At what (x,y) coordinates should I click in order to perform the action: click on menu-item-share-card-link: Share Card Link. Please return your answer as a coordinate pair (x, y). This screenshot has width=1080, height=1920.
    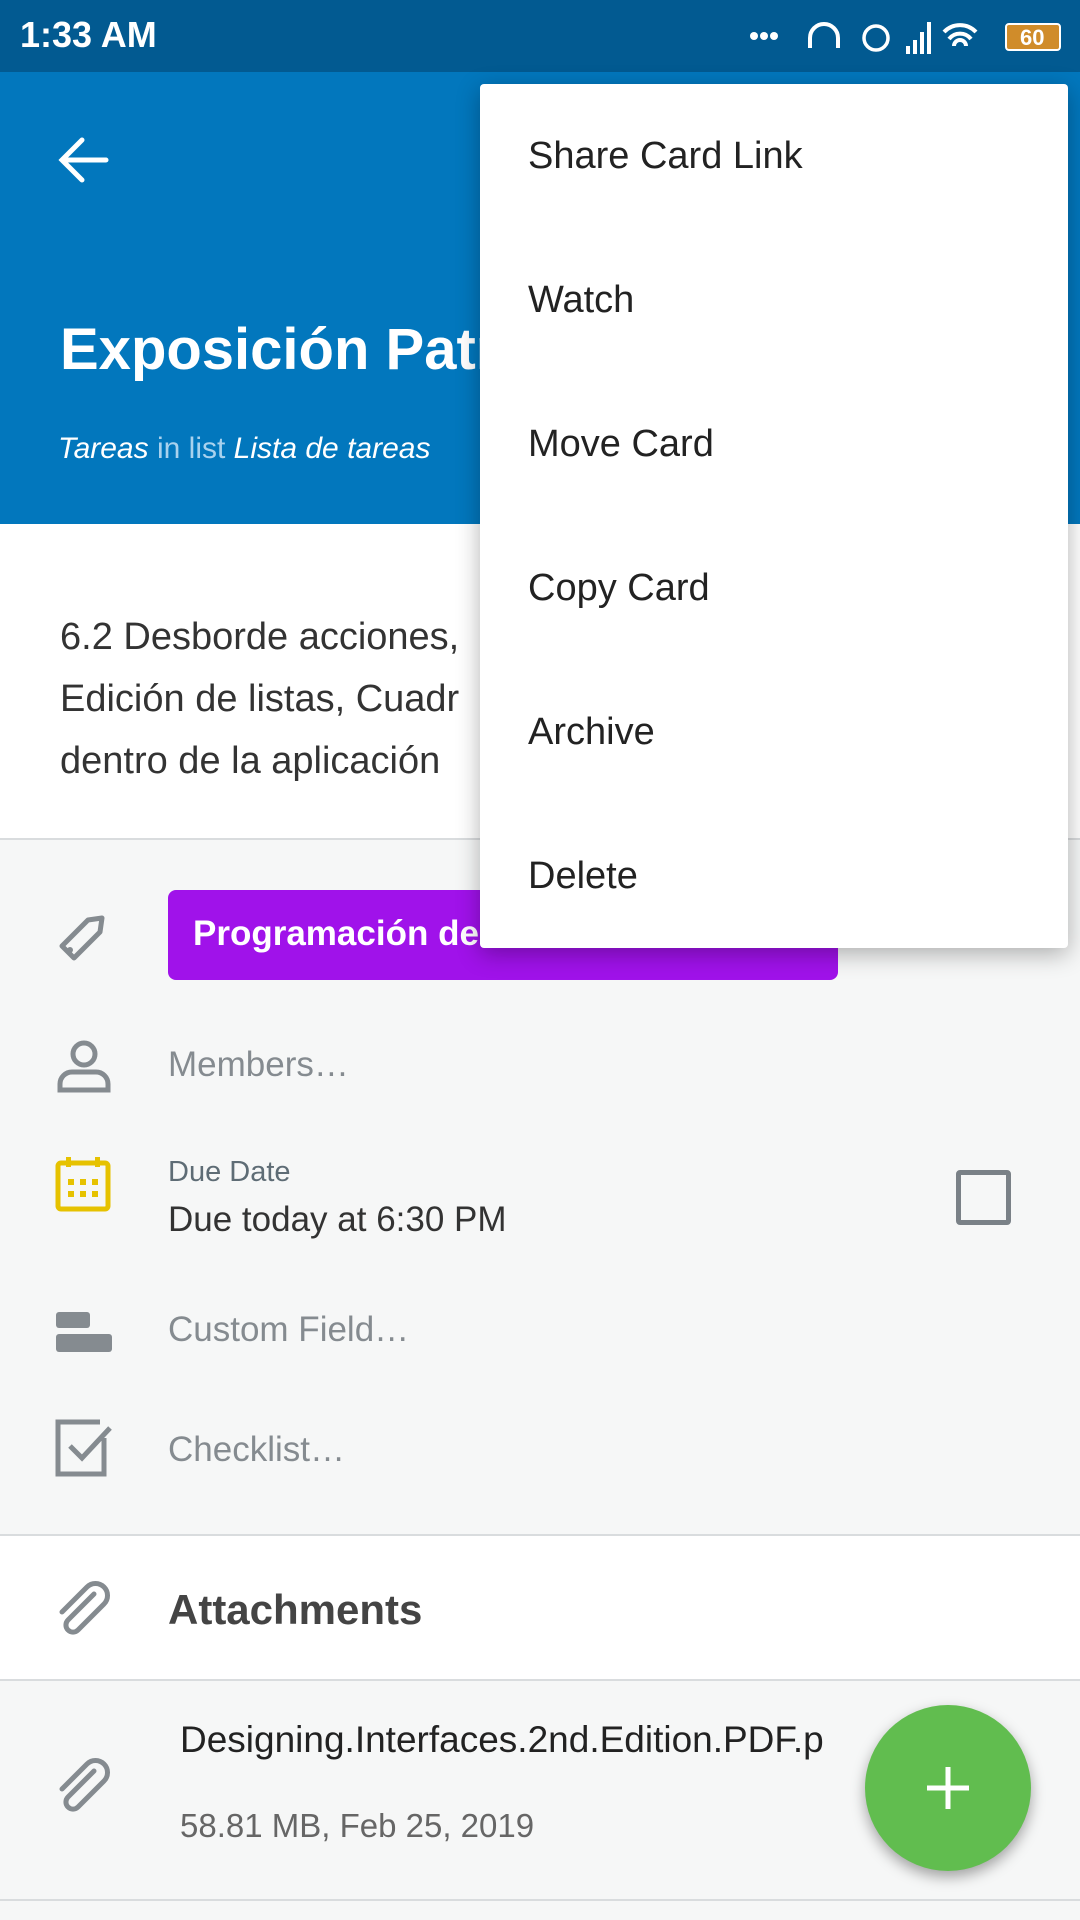
    Looking at the image, I should click on (774, 156).